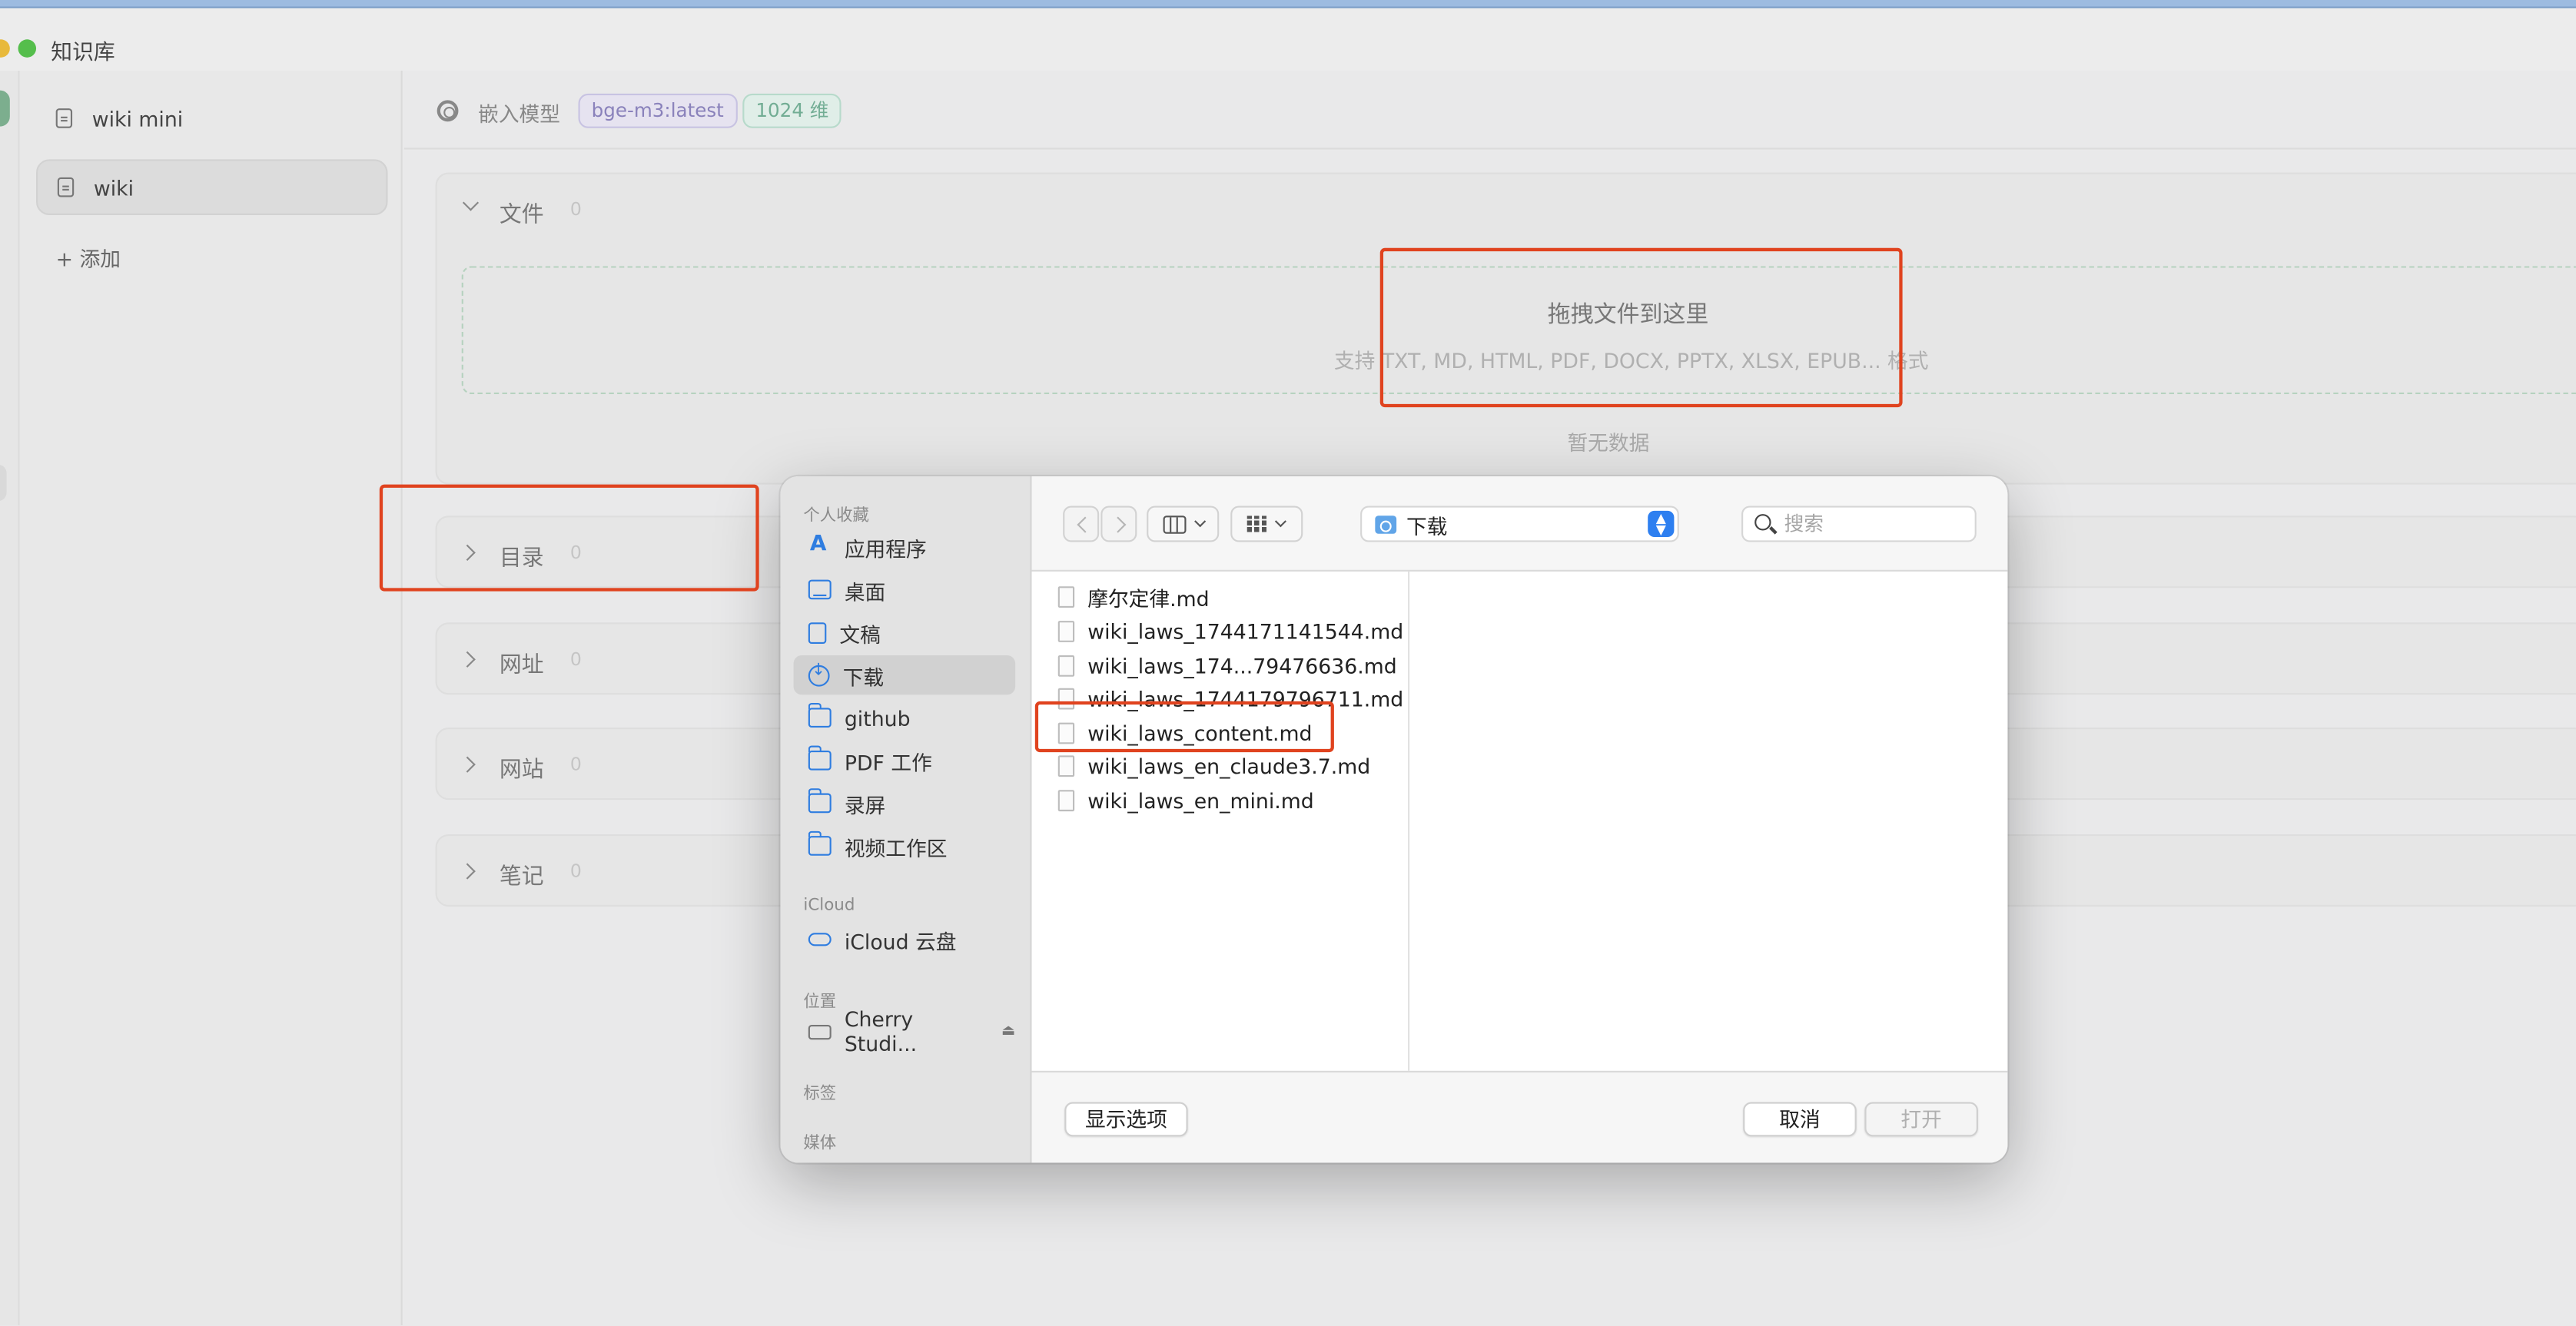 This screenshot has height=1326, width=2576. What do you see at coordinates (1921, 1119) in the screenshot?
I see `open-button: 打开` at bounding box center [1921, 1119].